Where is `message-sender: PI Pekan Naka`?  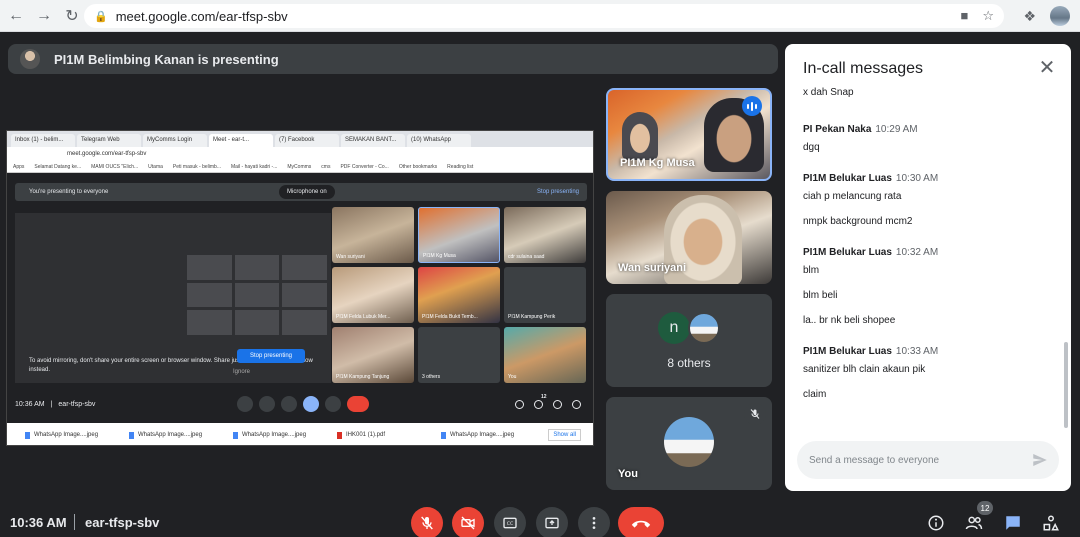
message-sender: PI Pekan Naka is located at coordinates (837, 129).